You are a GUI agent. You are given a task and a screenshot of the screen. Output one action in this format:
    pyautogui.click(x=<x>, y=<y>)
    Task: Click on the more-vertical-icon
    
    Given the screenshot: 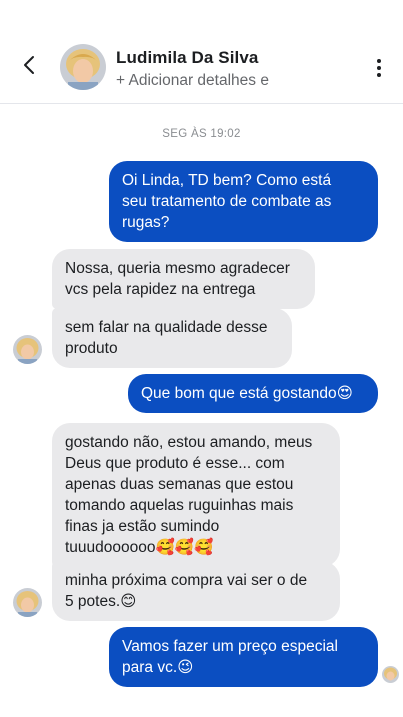 What is the action you would take?
    pyautogui.click(x=379, y=61)
    